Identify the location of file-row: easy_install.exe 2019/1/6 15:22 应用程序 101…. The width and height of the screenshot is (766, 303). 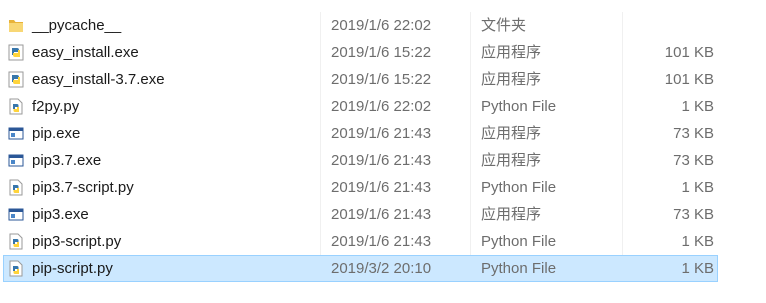
(383, 52).